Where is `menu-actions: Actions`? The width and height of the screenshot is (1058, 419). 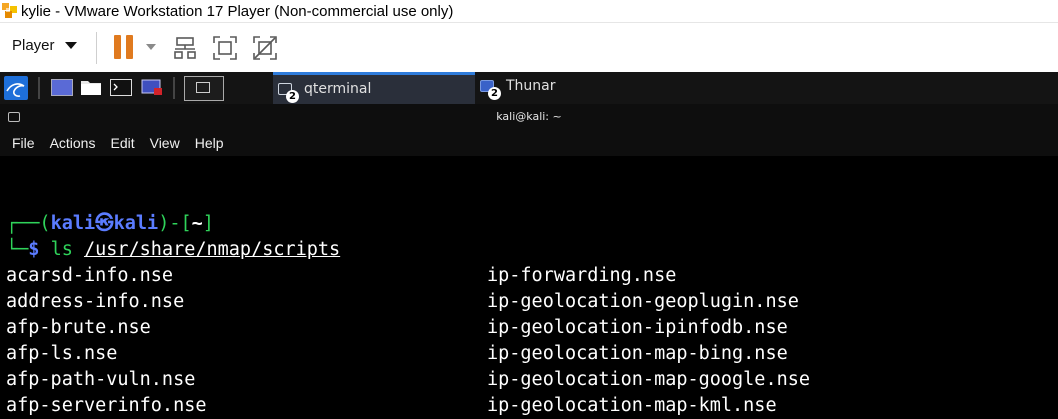 menu-actions: Actions is located at coordinates (73, 143).